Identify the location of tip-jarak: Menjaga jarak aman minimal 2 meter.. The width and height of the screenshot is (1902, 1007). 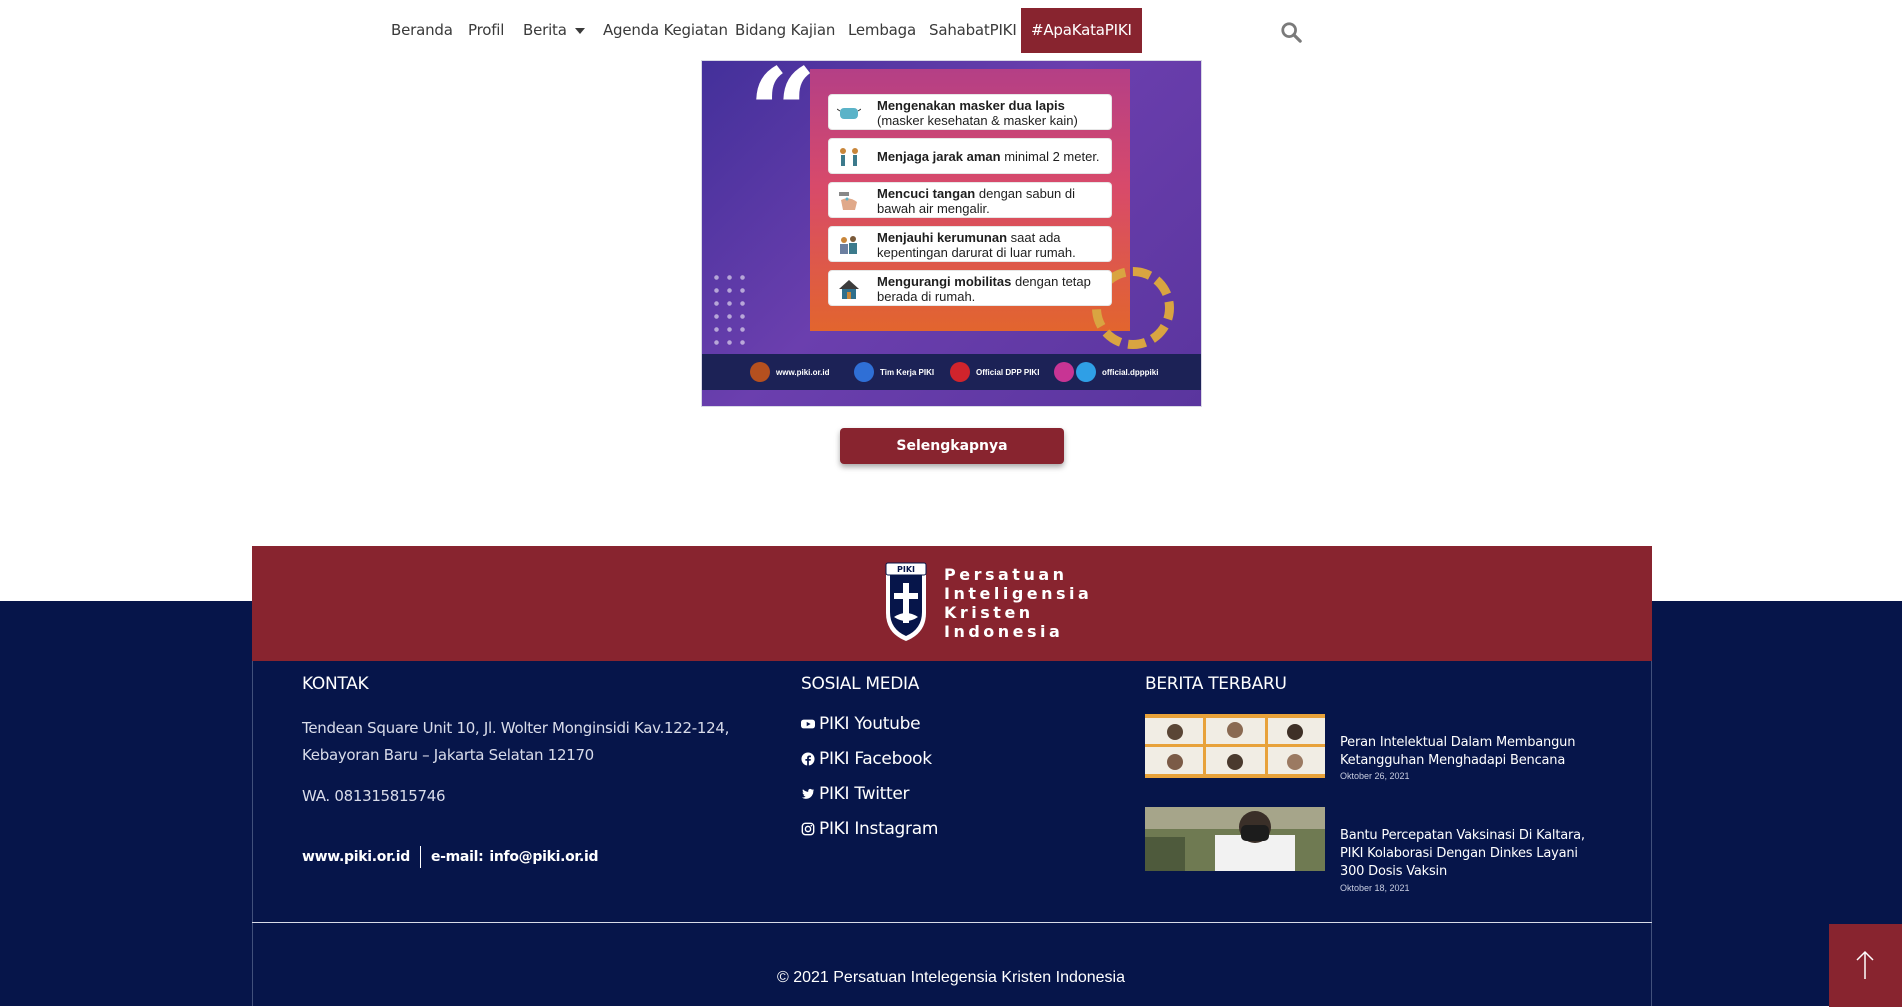
(970, 156).